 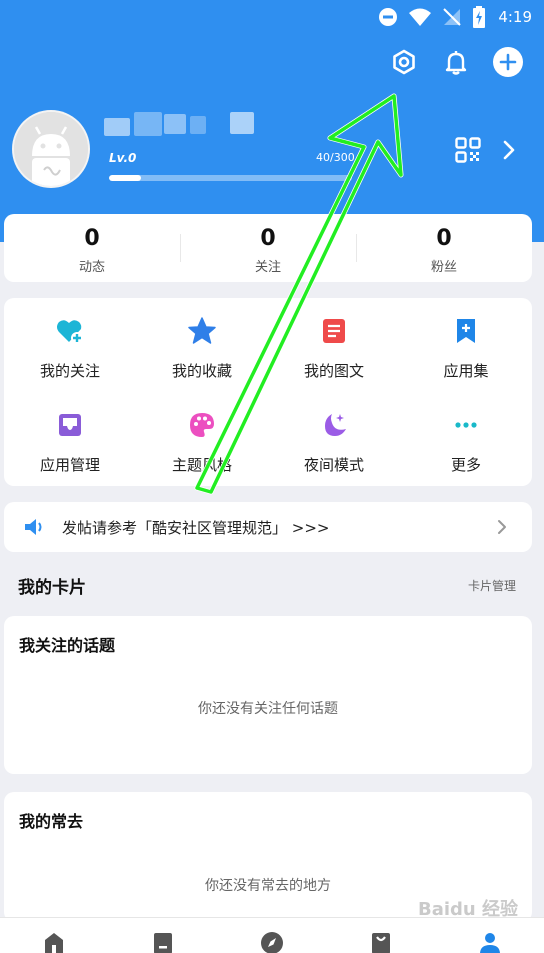 I want to click on wifi-icon, so click(x=420, y=17).